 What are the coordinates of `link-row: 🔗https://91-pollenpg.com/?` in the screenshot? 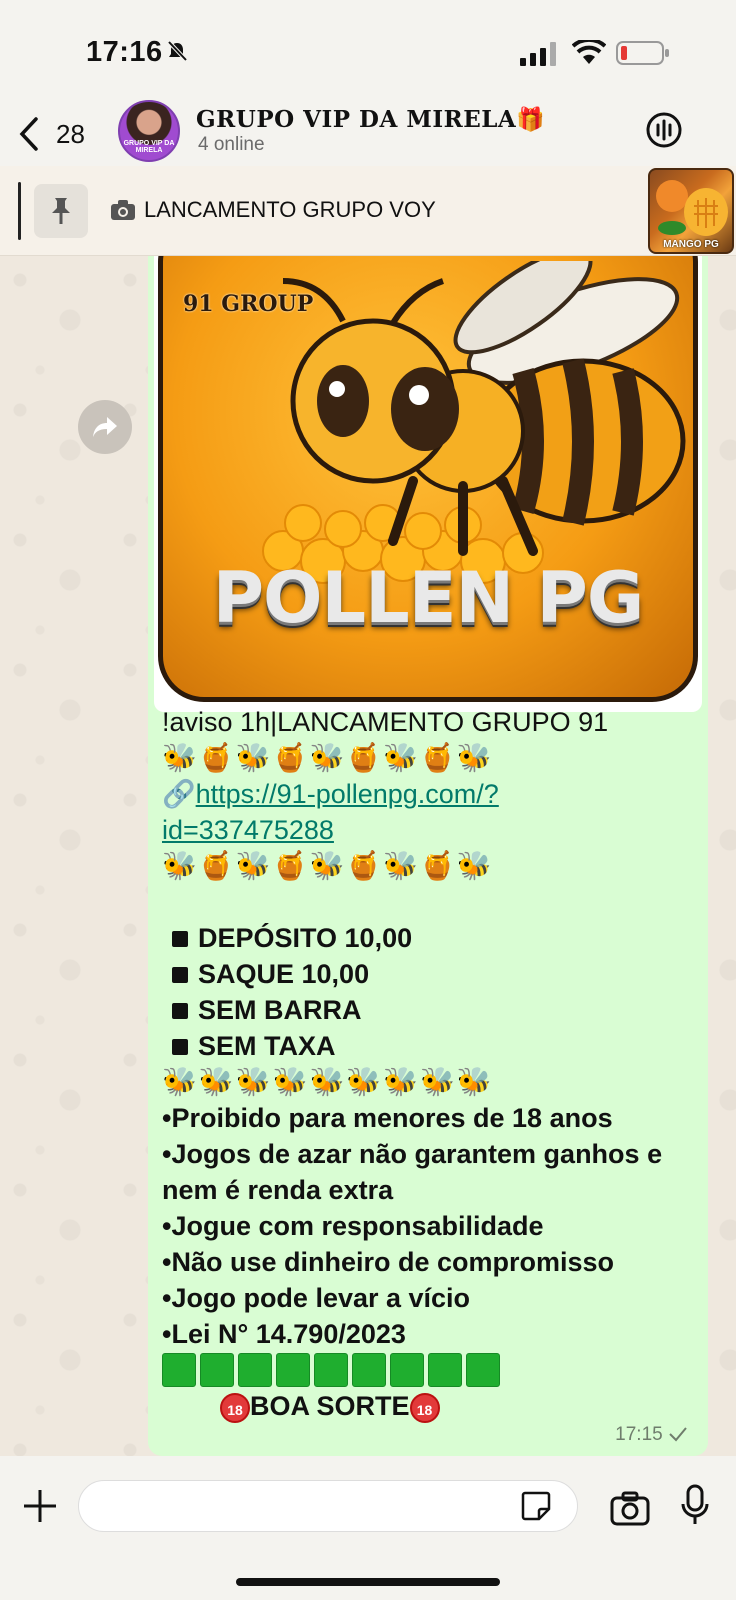 It's located at (430, 794).